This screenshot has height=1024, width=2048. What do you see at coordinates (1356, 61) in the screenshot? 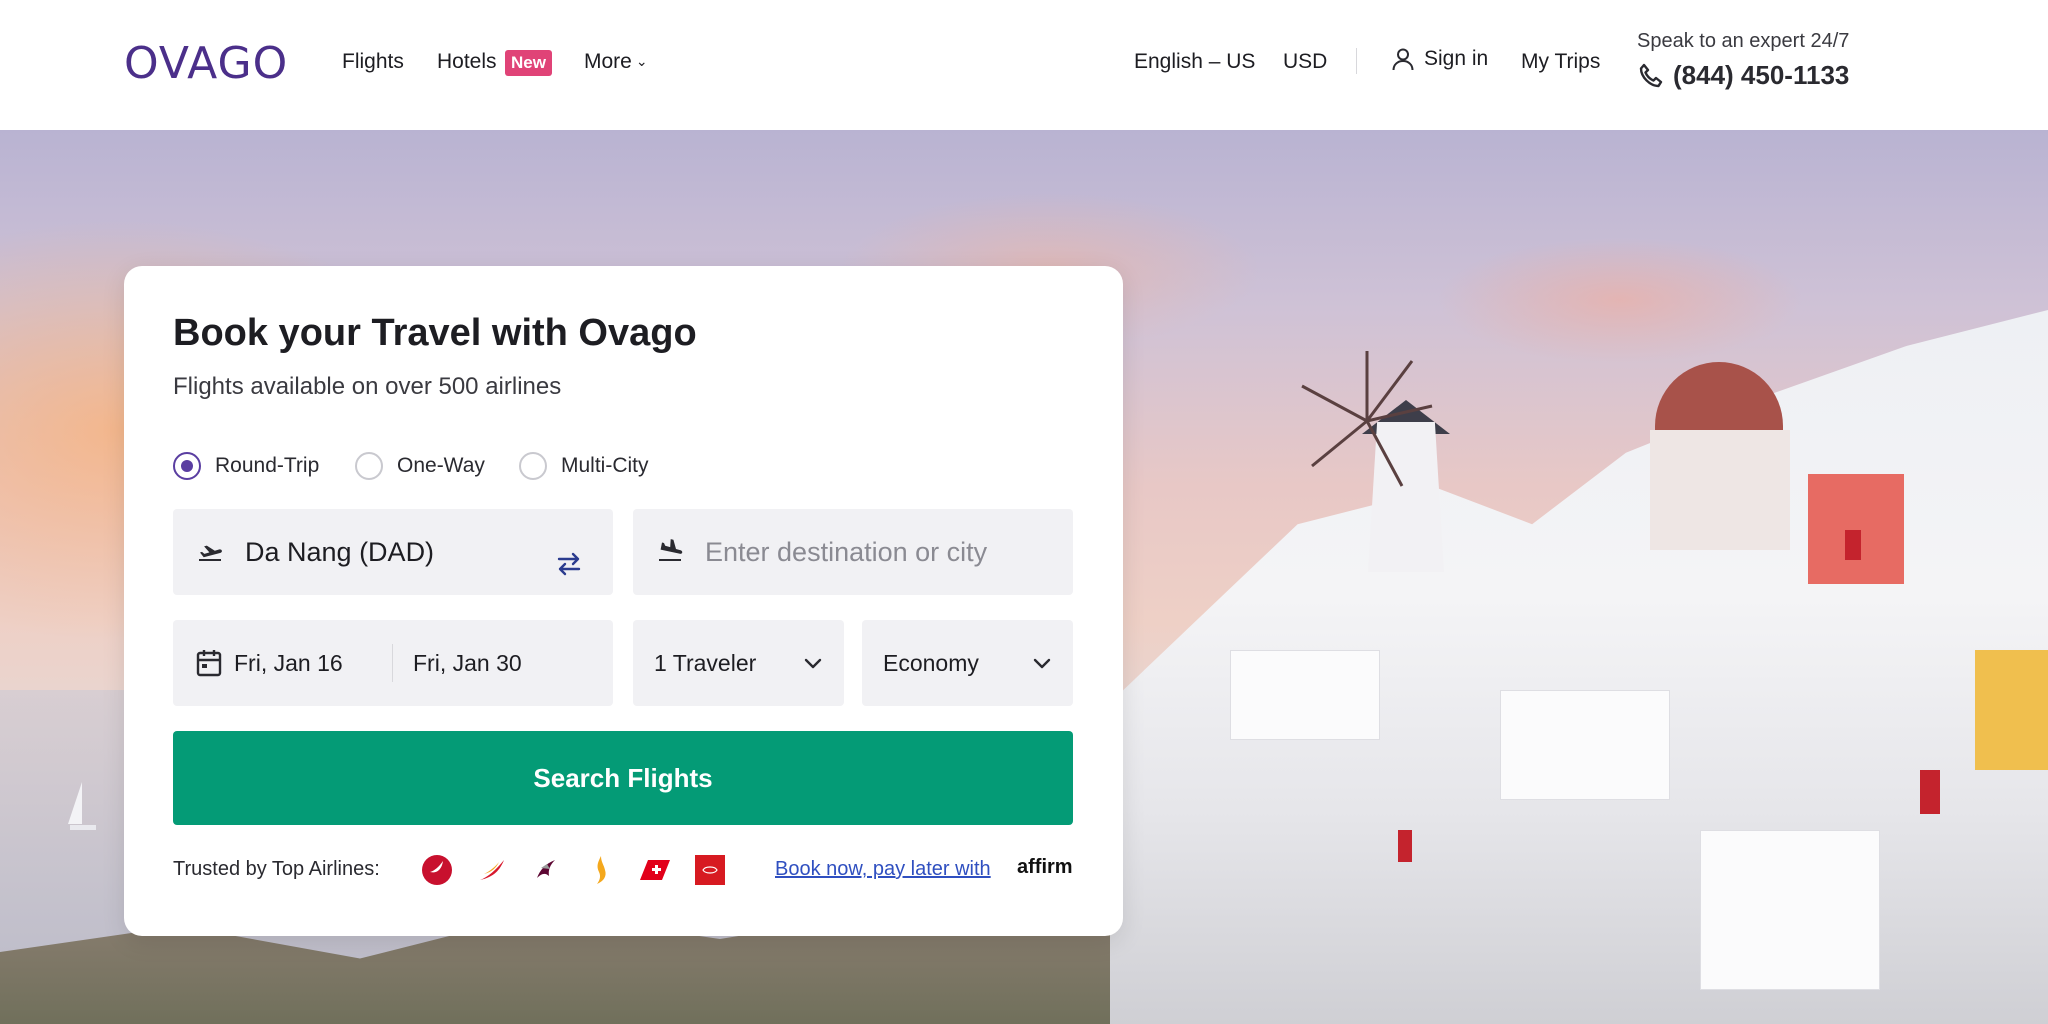
I see `header-divider` at bounding box center [1356, 61].